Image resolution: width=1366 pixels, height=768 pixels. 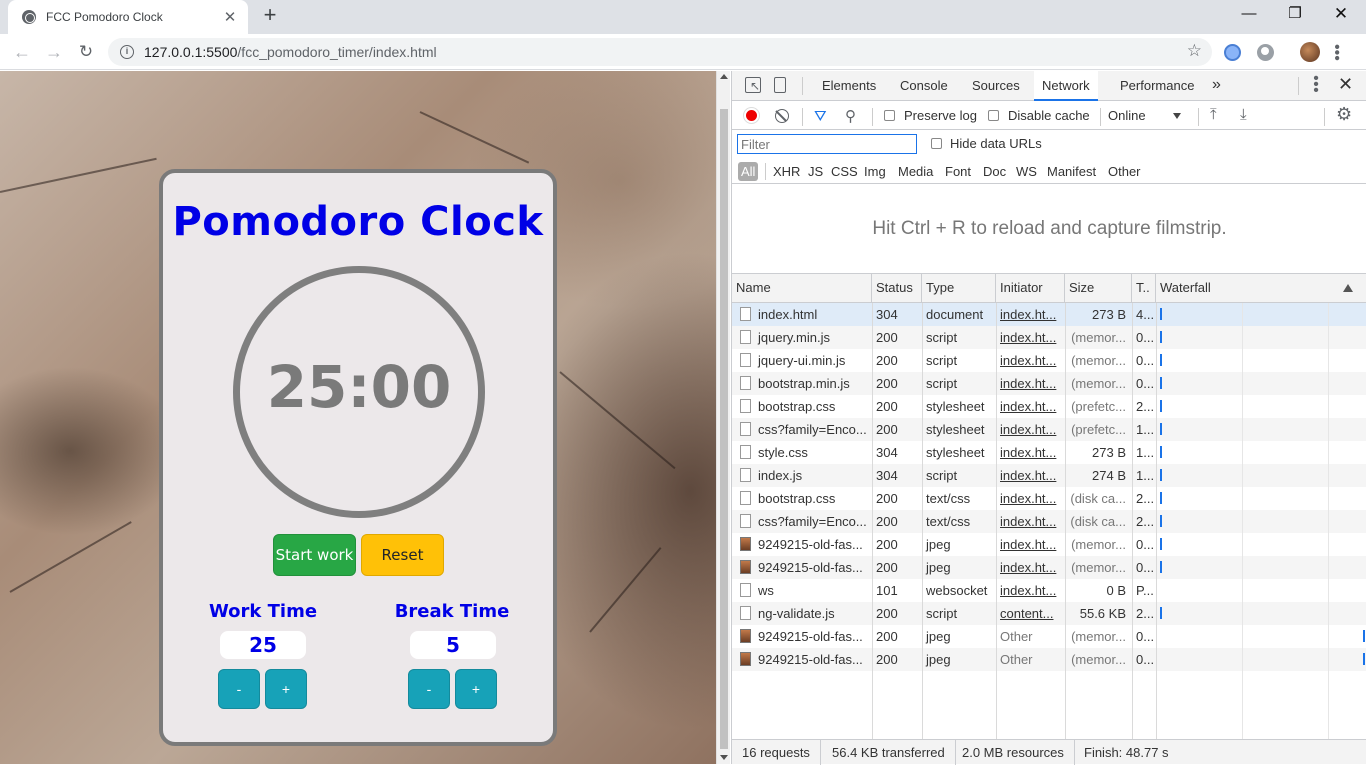 I want to click on cell-name: ws, so click(x=813, y=590).